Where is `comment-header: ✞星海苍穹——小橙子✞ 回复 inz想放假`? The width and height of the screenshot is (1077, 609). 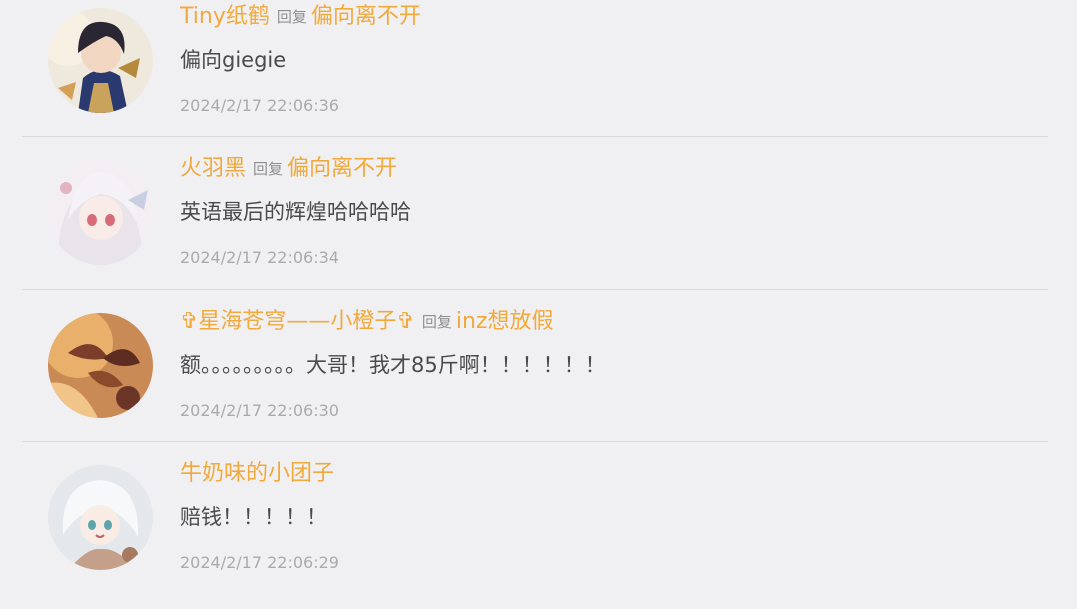 comment-header: ✞星海苍穹——小橙子✞ 回复 inz想放假 is located at coordinates (367, 322).